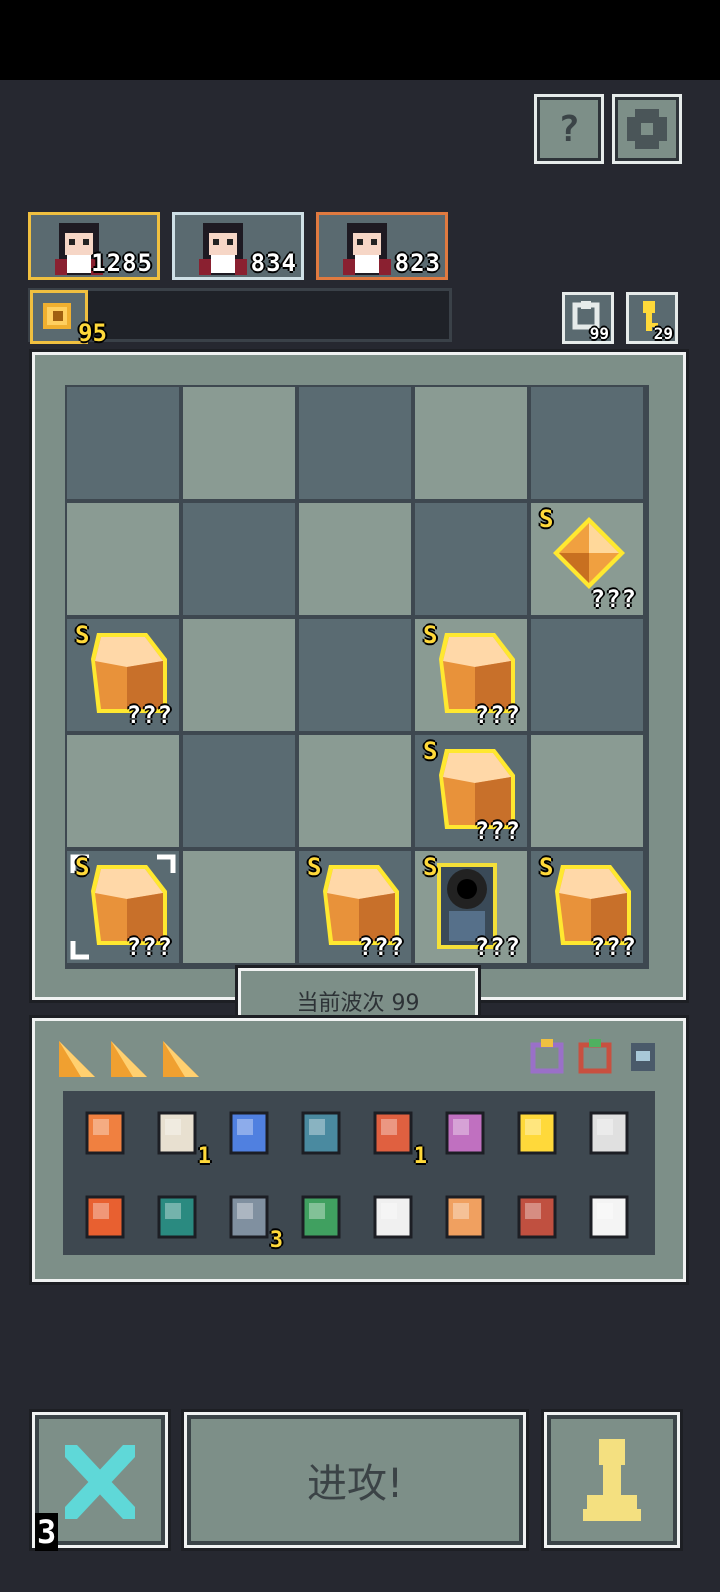 Image resolution: width=720 pixels, height=1592 pixels. What do you see at coordinates (417, 263) in the screenshot?
I see `hero-power: 823` at bounding box center [417, 263].